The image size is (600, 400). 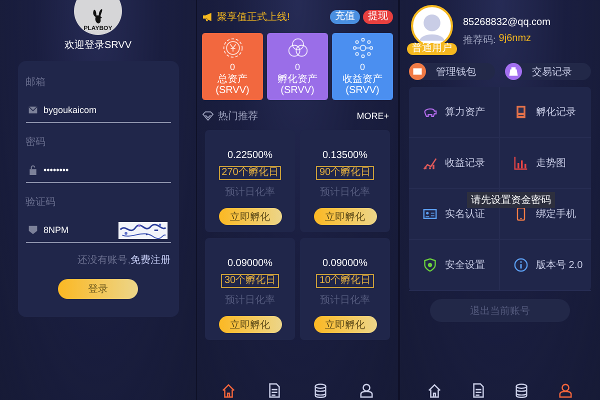 I want to click on menu-item: 版本号 2.0, so click(x=545, y=265).